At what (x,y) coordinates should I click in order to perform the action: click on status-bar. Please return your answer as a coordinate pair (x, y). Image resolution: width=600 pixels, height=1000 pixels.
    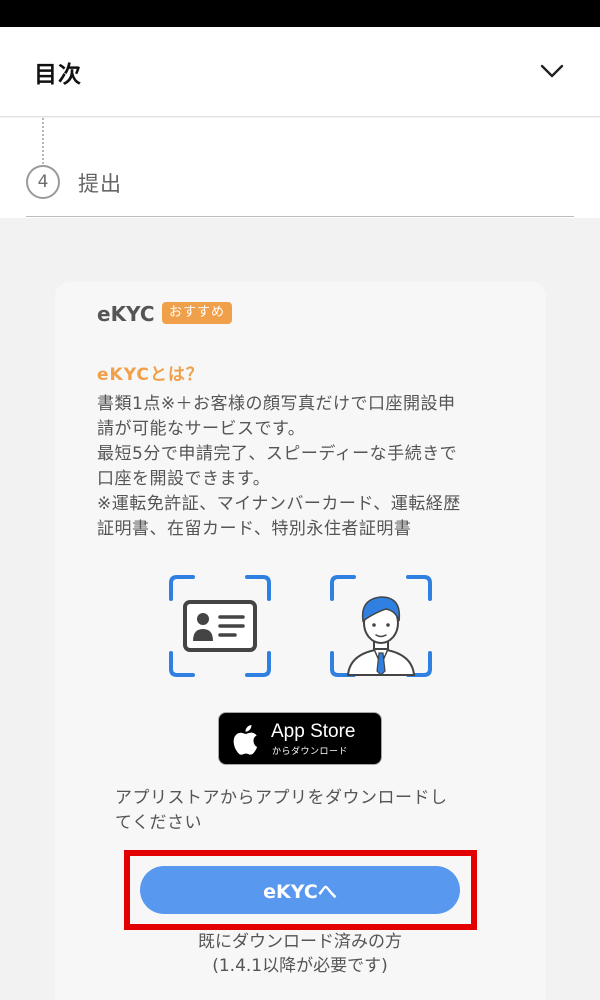
    Looking at the image, I should click on (300, 13).